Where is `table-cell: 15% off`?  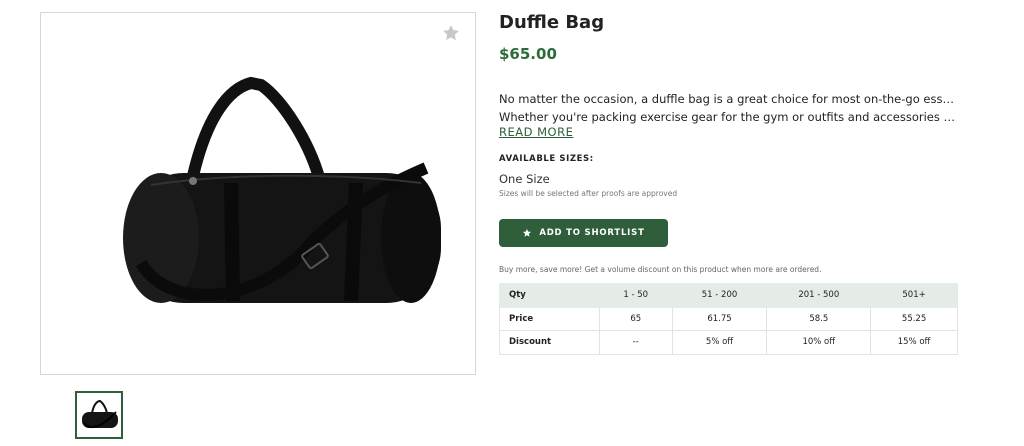
table-cell: 15% off is located at coordinates (914, 342).